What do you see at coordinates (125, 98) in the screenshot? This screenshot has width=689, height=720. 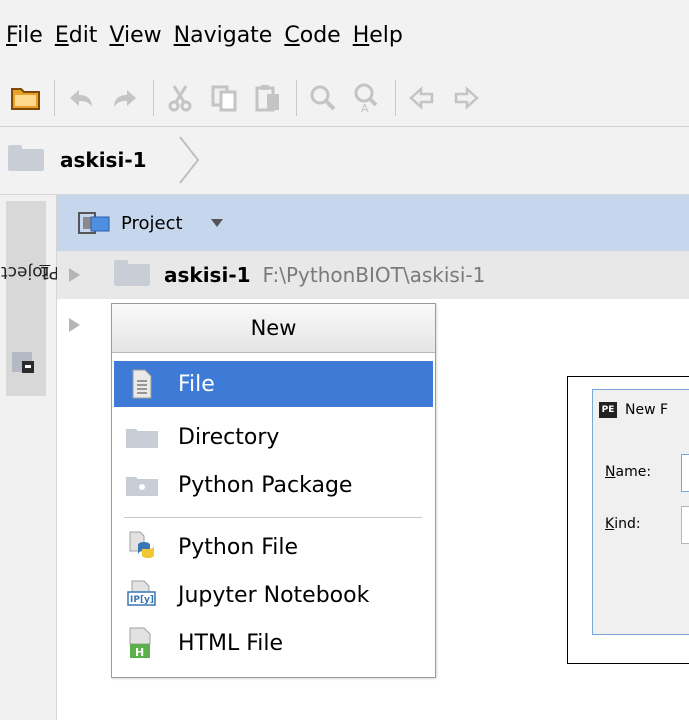 I see `redo-icon` at bounding box center [125, 98].